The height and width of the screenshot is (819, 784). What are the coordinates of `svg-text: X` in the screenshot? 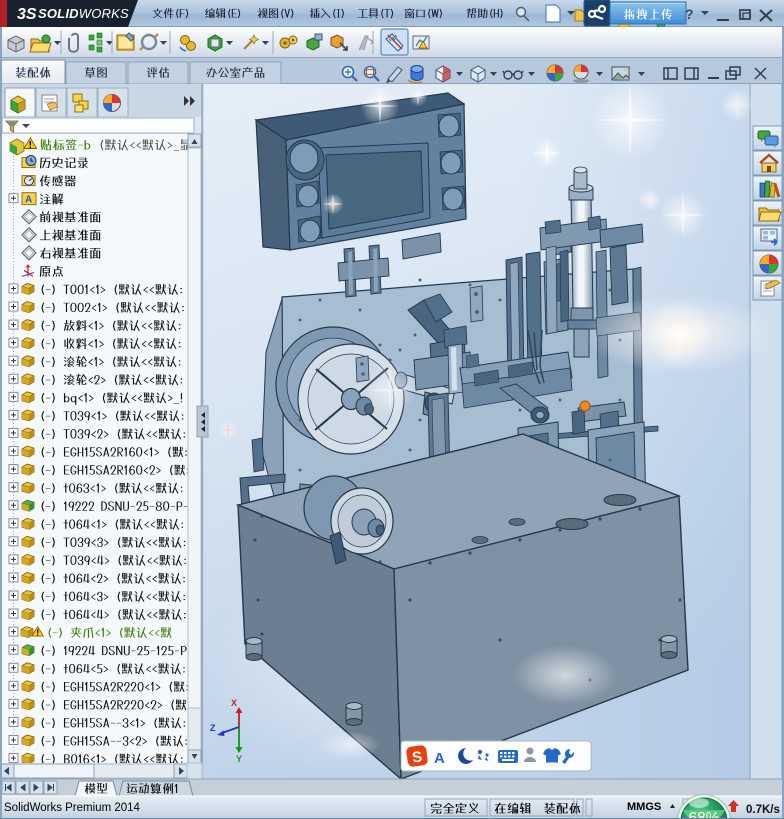 It's located at (234, 703).